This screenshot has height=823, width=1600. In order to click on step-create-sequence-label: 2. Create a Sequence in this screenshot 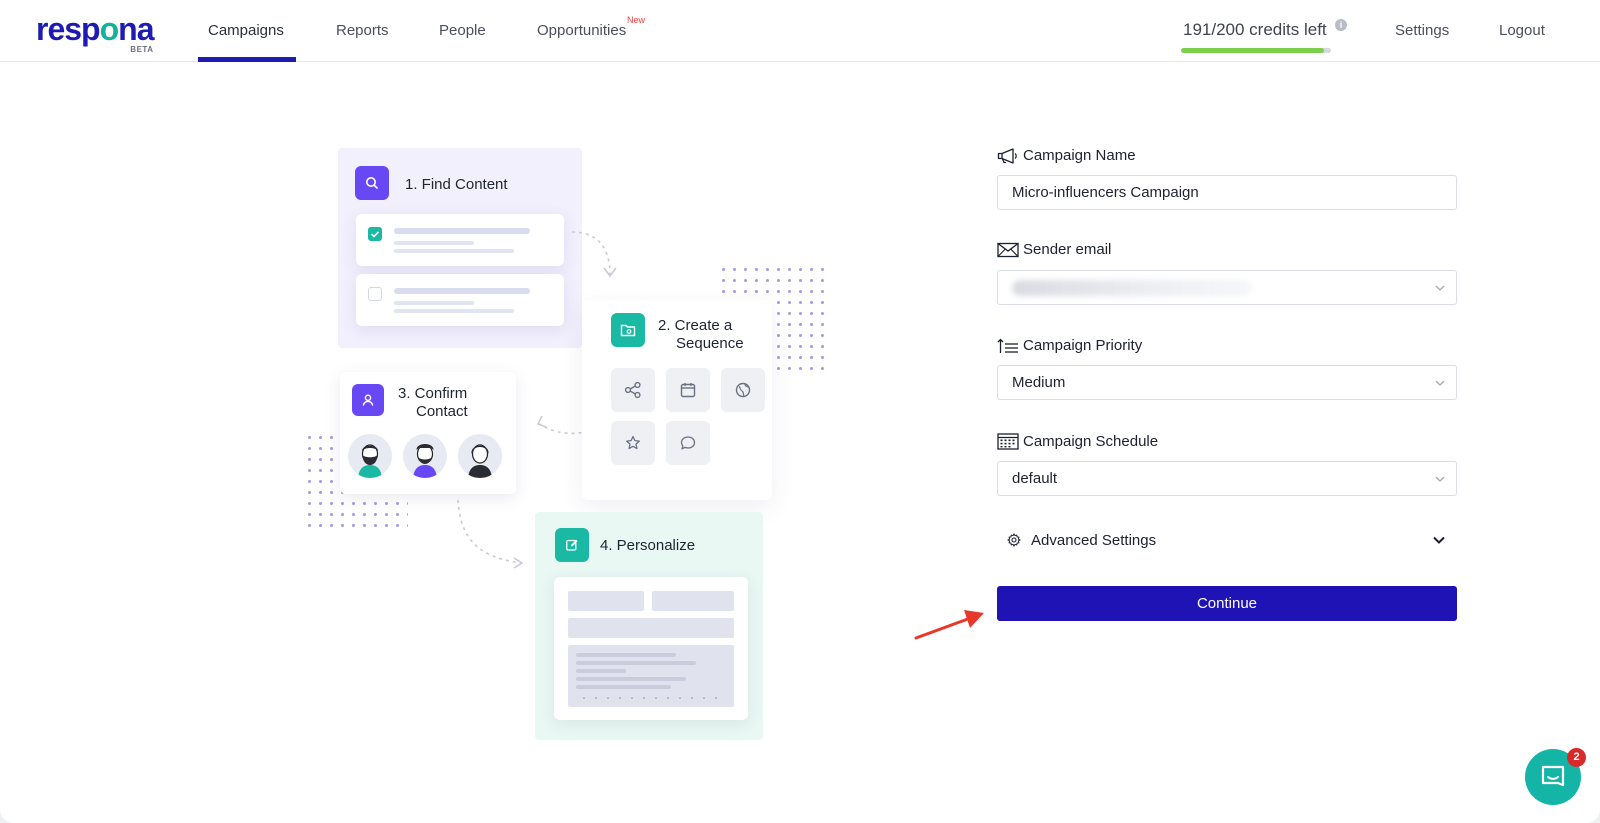, I will do `click(701, 334)`.